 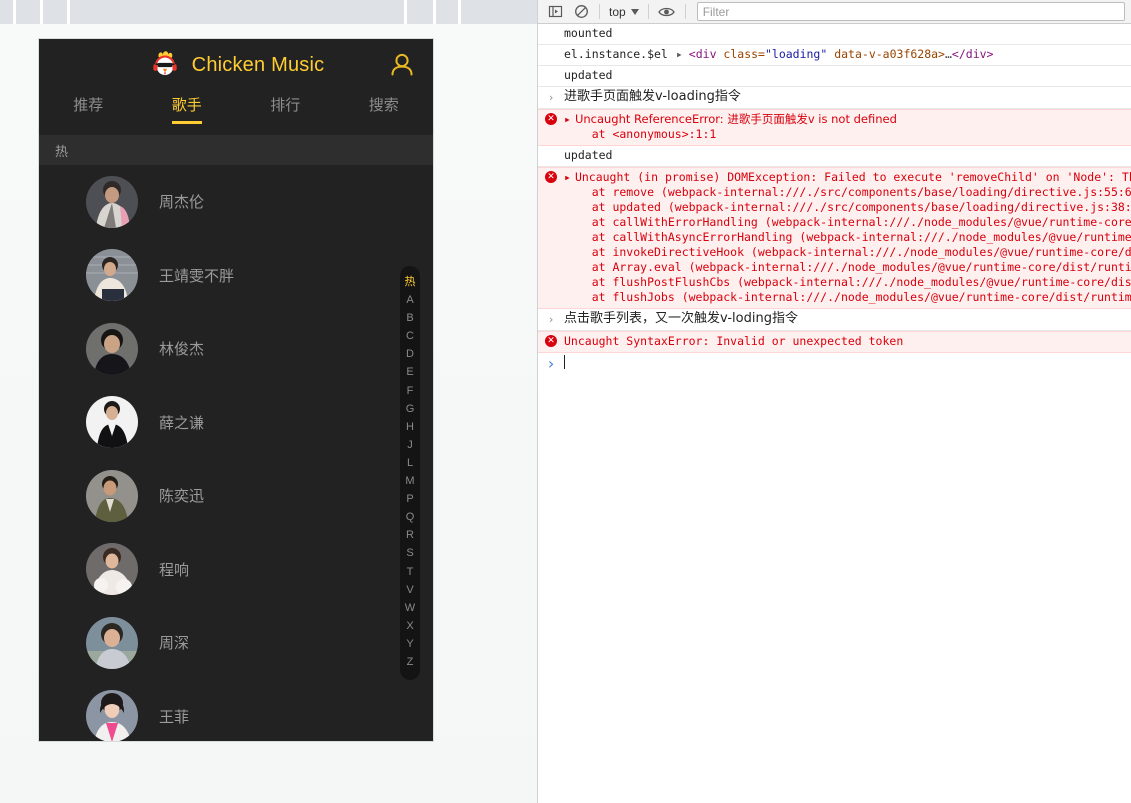 I want to click on index-item-p: P, so click(x=409, y=499).